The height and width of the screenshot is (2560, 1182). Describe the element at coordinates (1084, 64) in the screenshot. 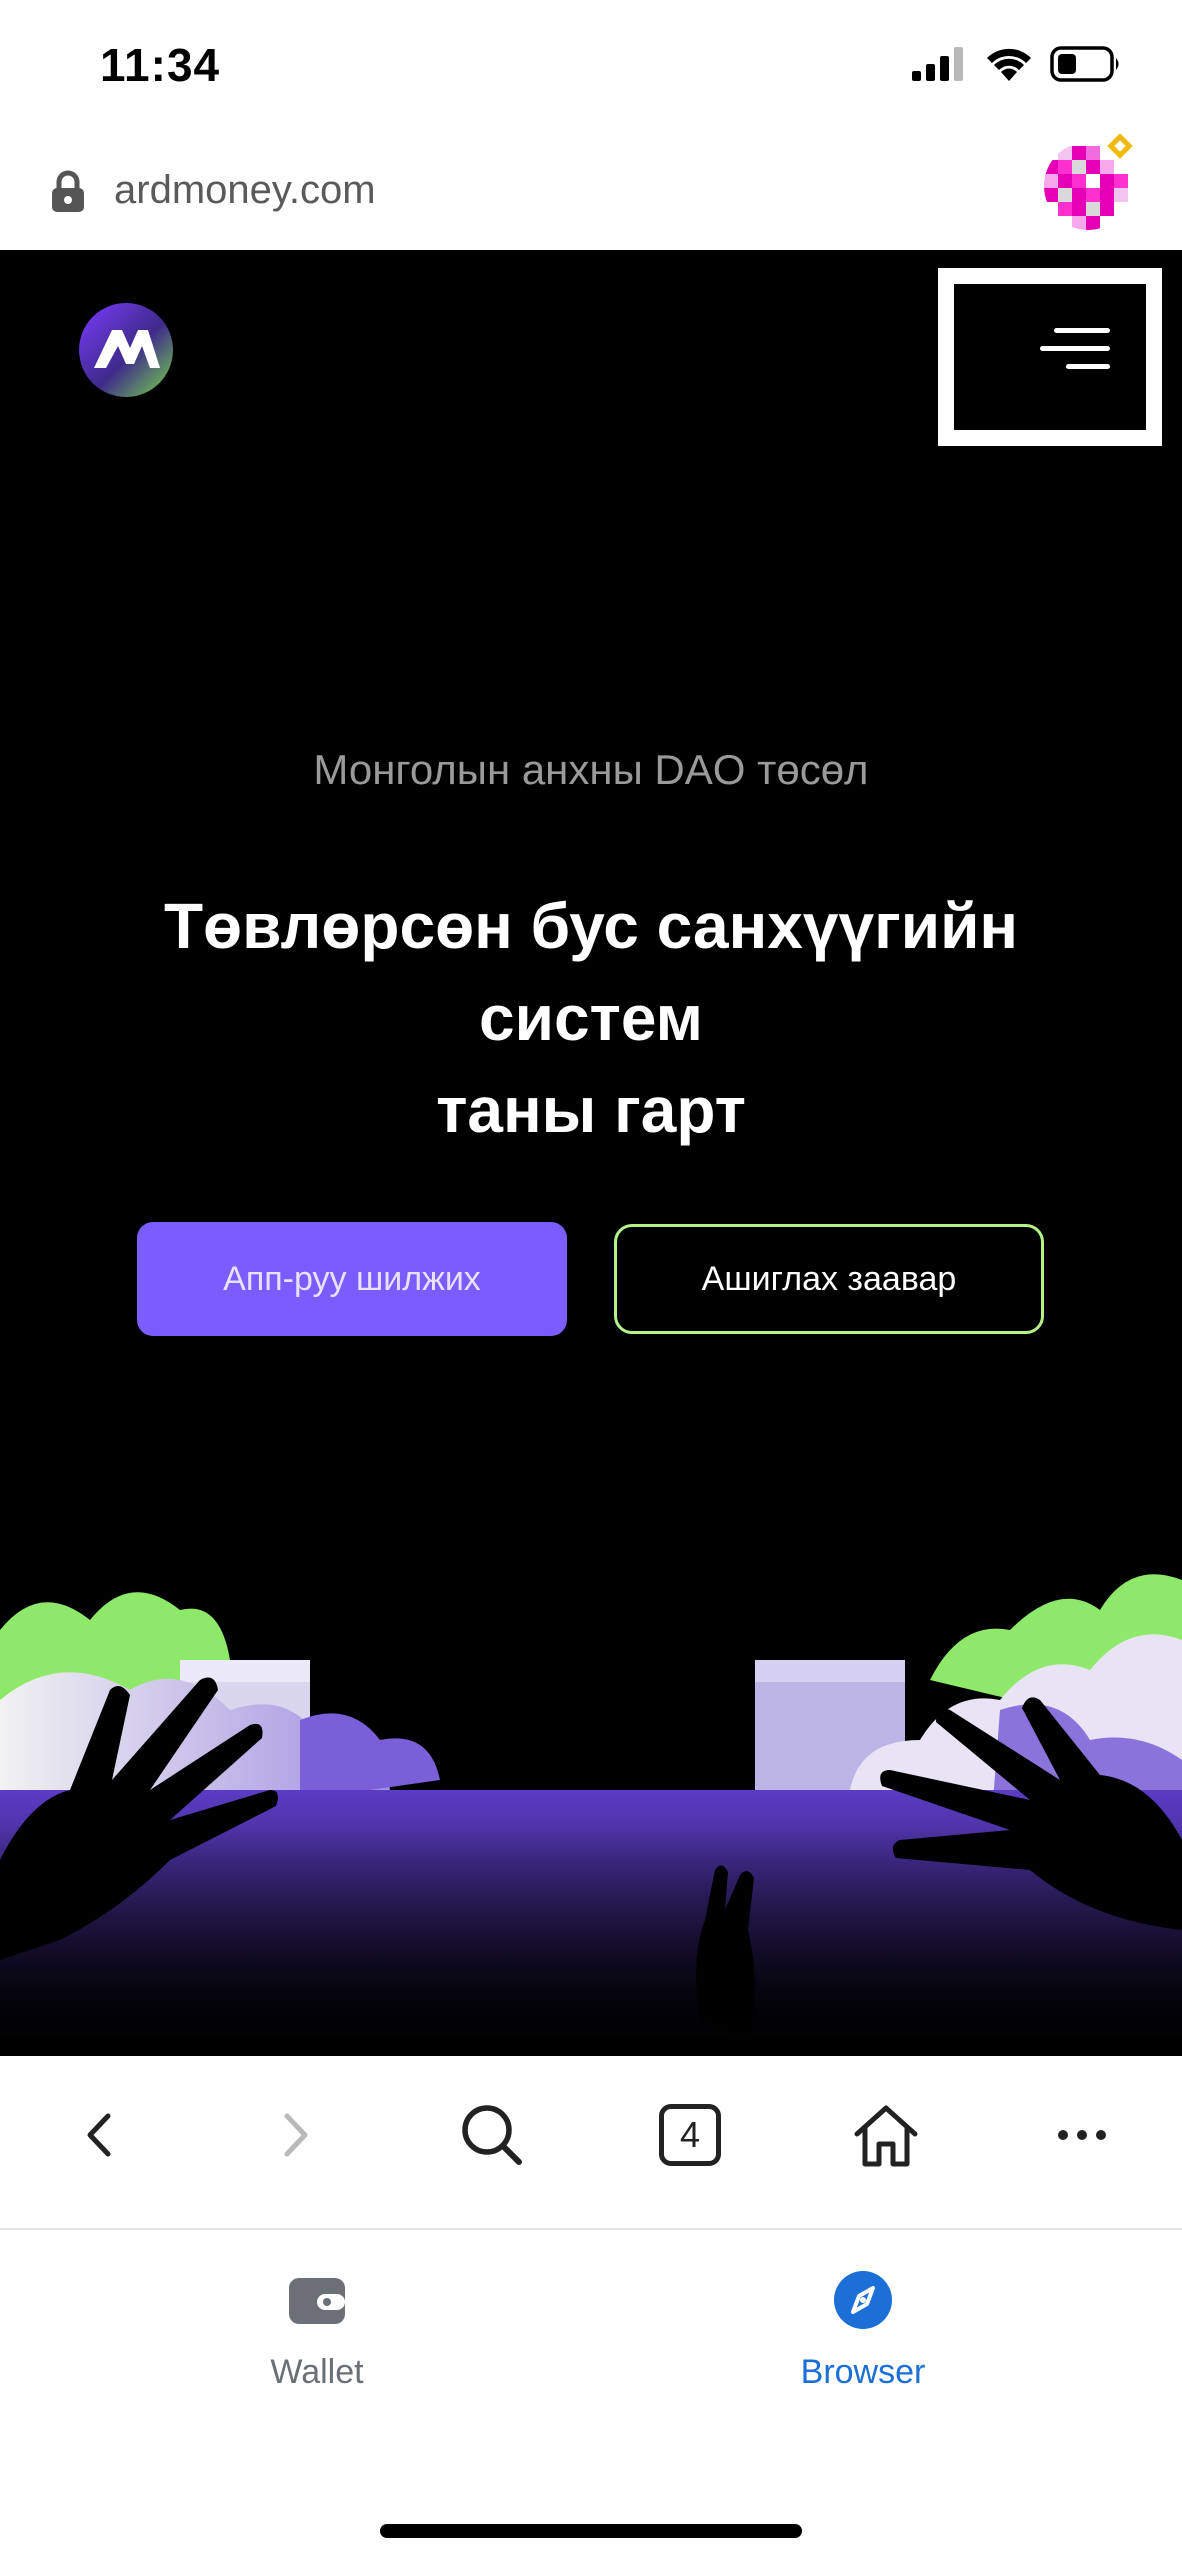

I see `battery-icon` at that location.